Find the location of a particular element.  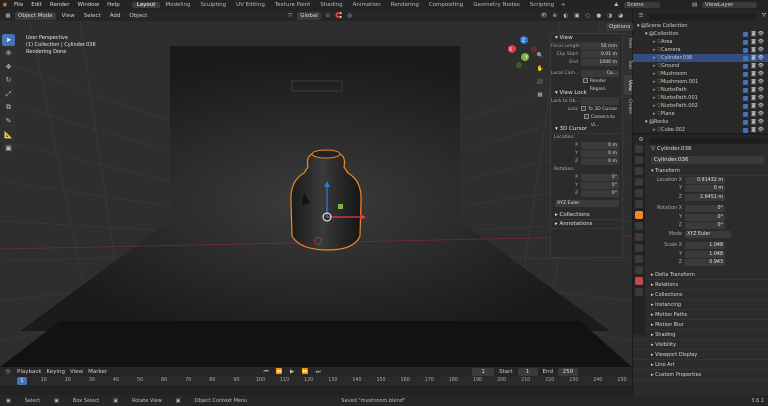

modifier-tab-icon is located at coordinates (639, 226).